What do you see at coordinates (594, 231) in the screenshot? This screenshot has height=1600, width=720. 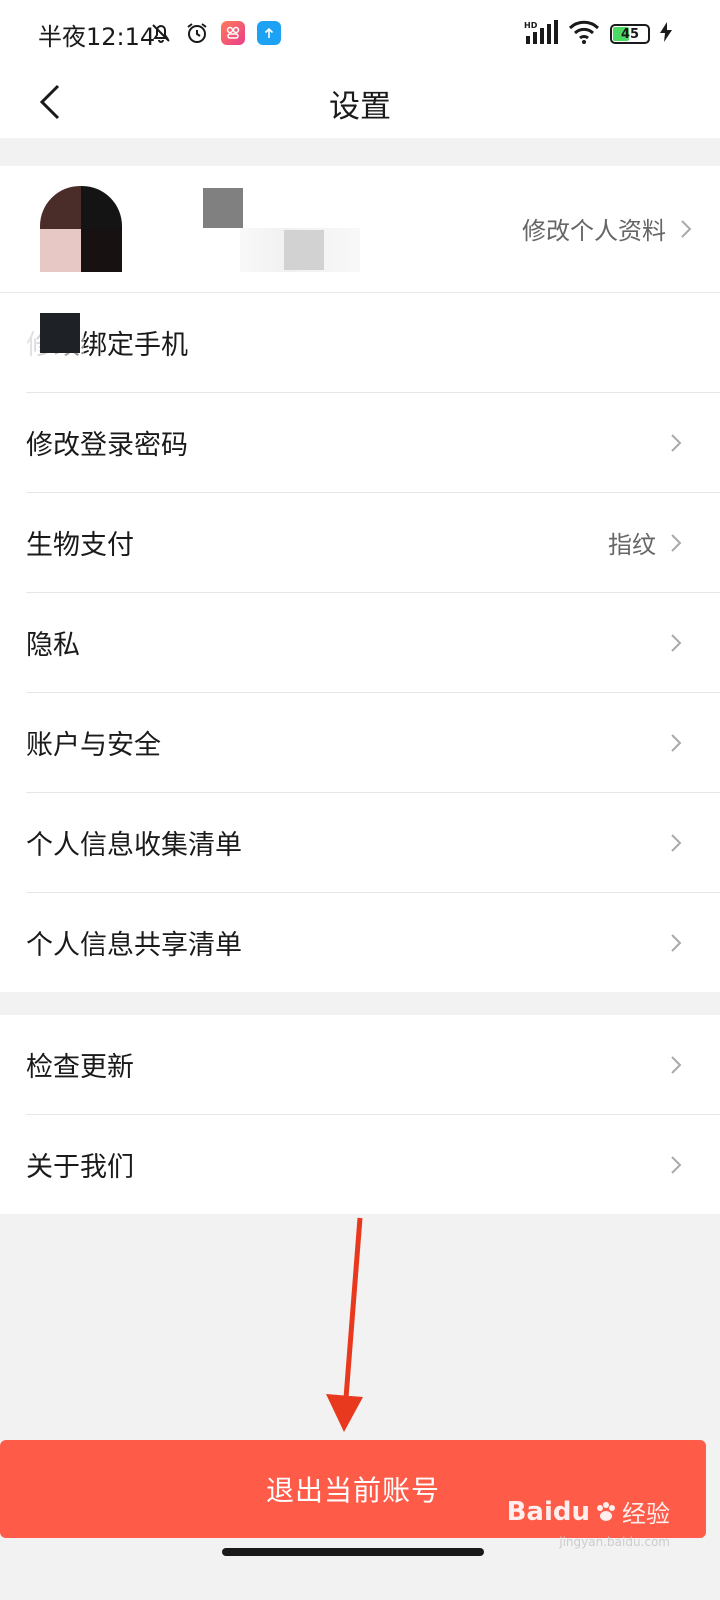 I see `edit-profile-label: 修改个人资料` at bounding box center [594, 231].